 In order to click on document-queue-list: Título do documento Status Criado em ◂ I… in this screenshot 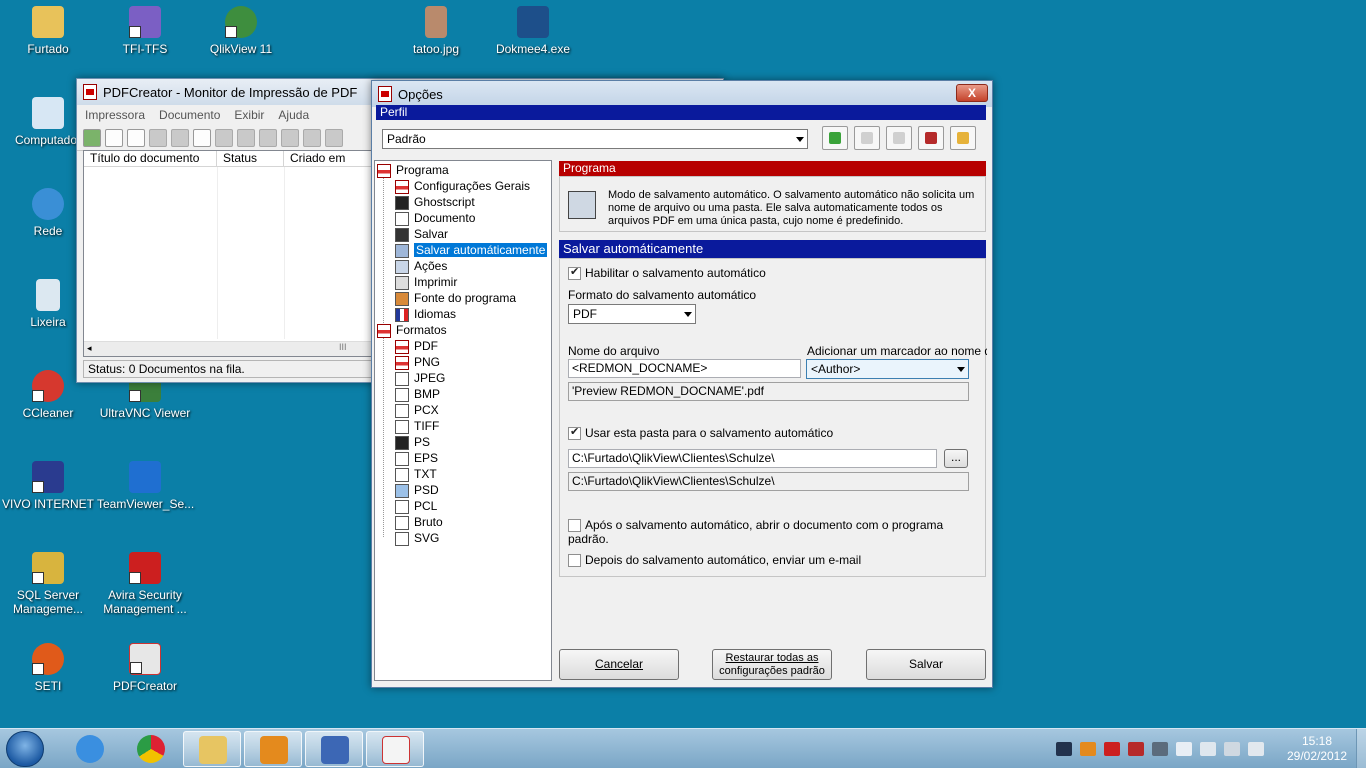, I will do `click(229, 253)`.